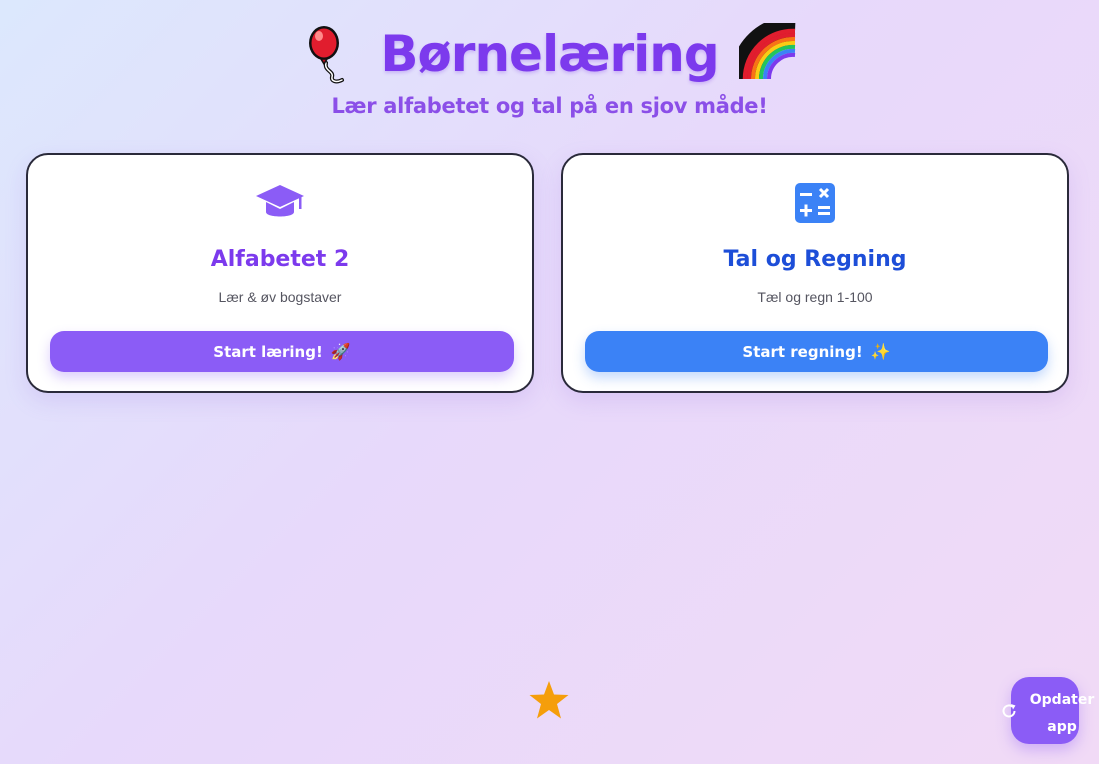 The width and height of the screenshot is (1099, 764). I want to click on alphabet-card-description: Lær & øv bogstaver, so click(280, 297).